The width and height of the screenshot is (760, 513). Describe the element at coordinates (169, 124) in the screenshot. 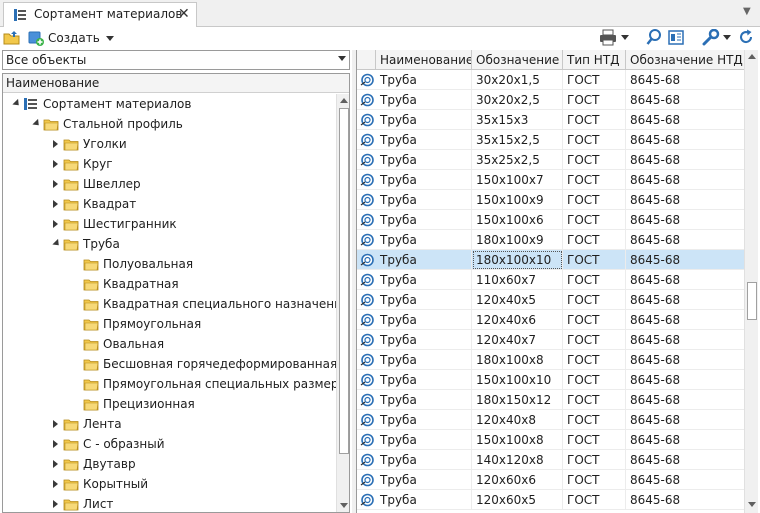

I see `tree-node: Стальной профиль` at that location.